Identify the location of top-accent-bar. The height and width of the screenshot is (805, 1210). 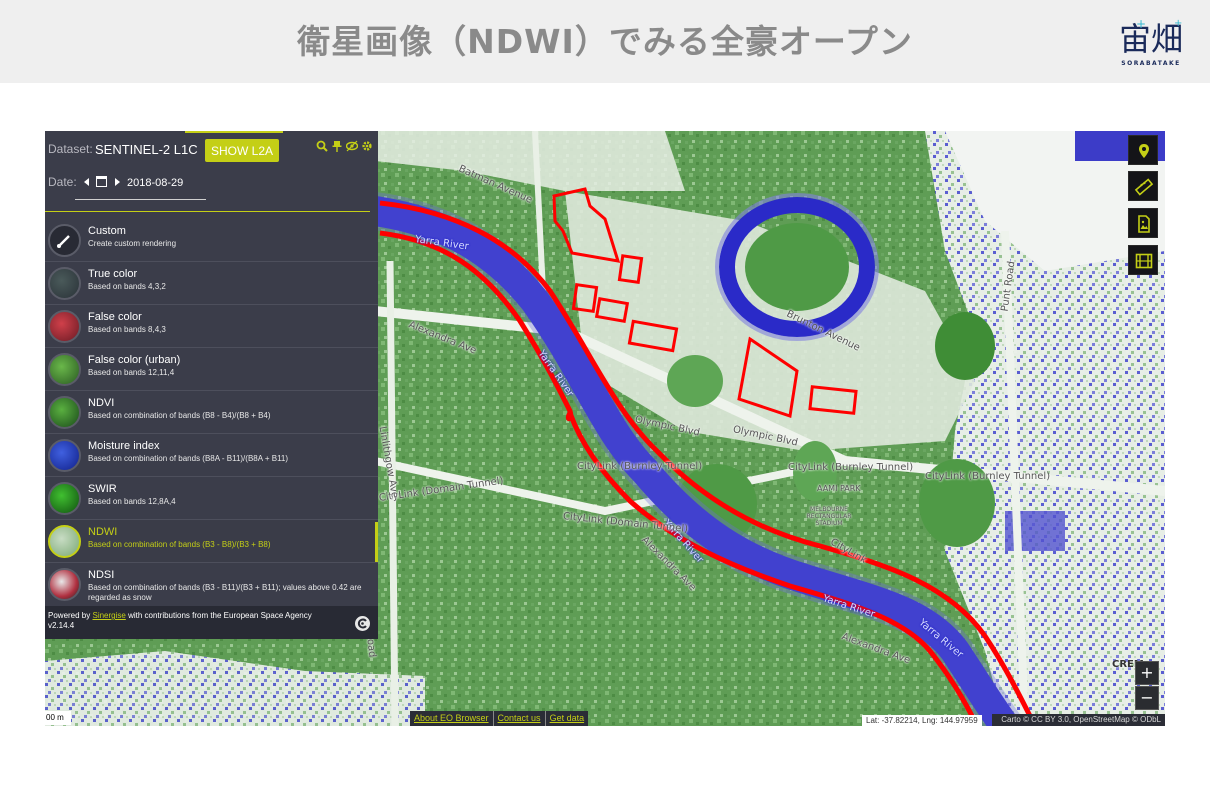
(234, 132).